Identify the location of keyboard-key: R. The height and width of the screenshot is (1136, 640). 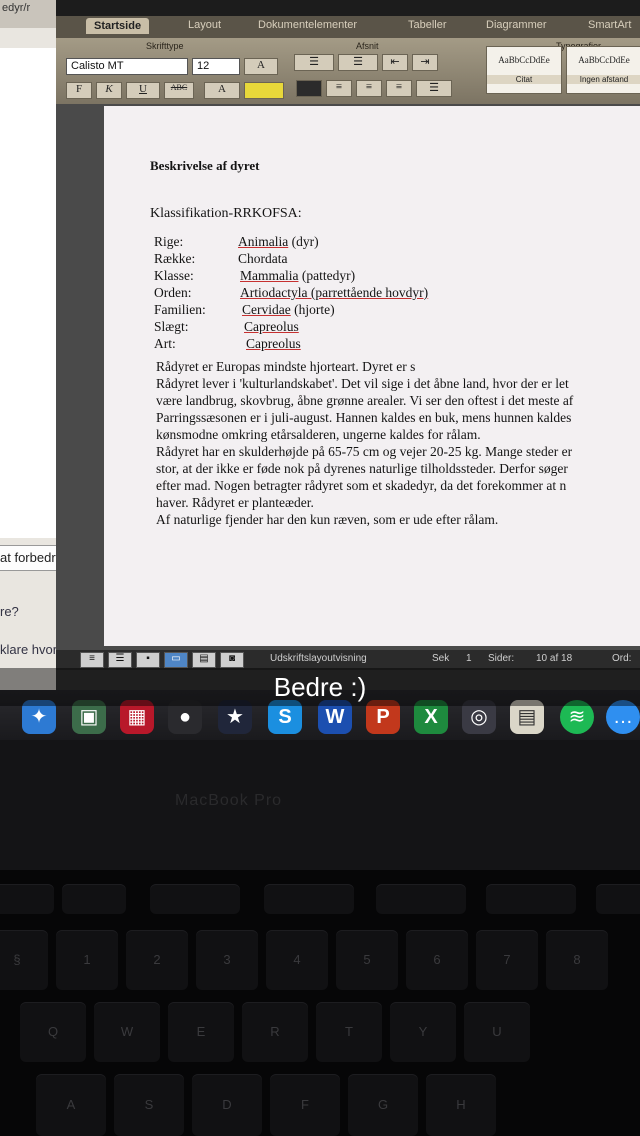
(275, 1032).